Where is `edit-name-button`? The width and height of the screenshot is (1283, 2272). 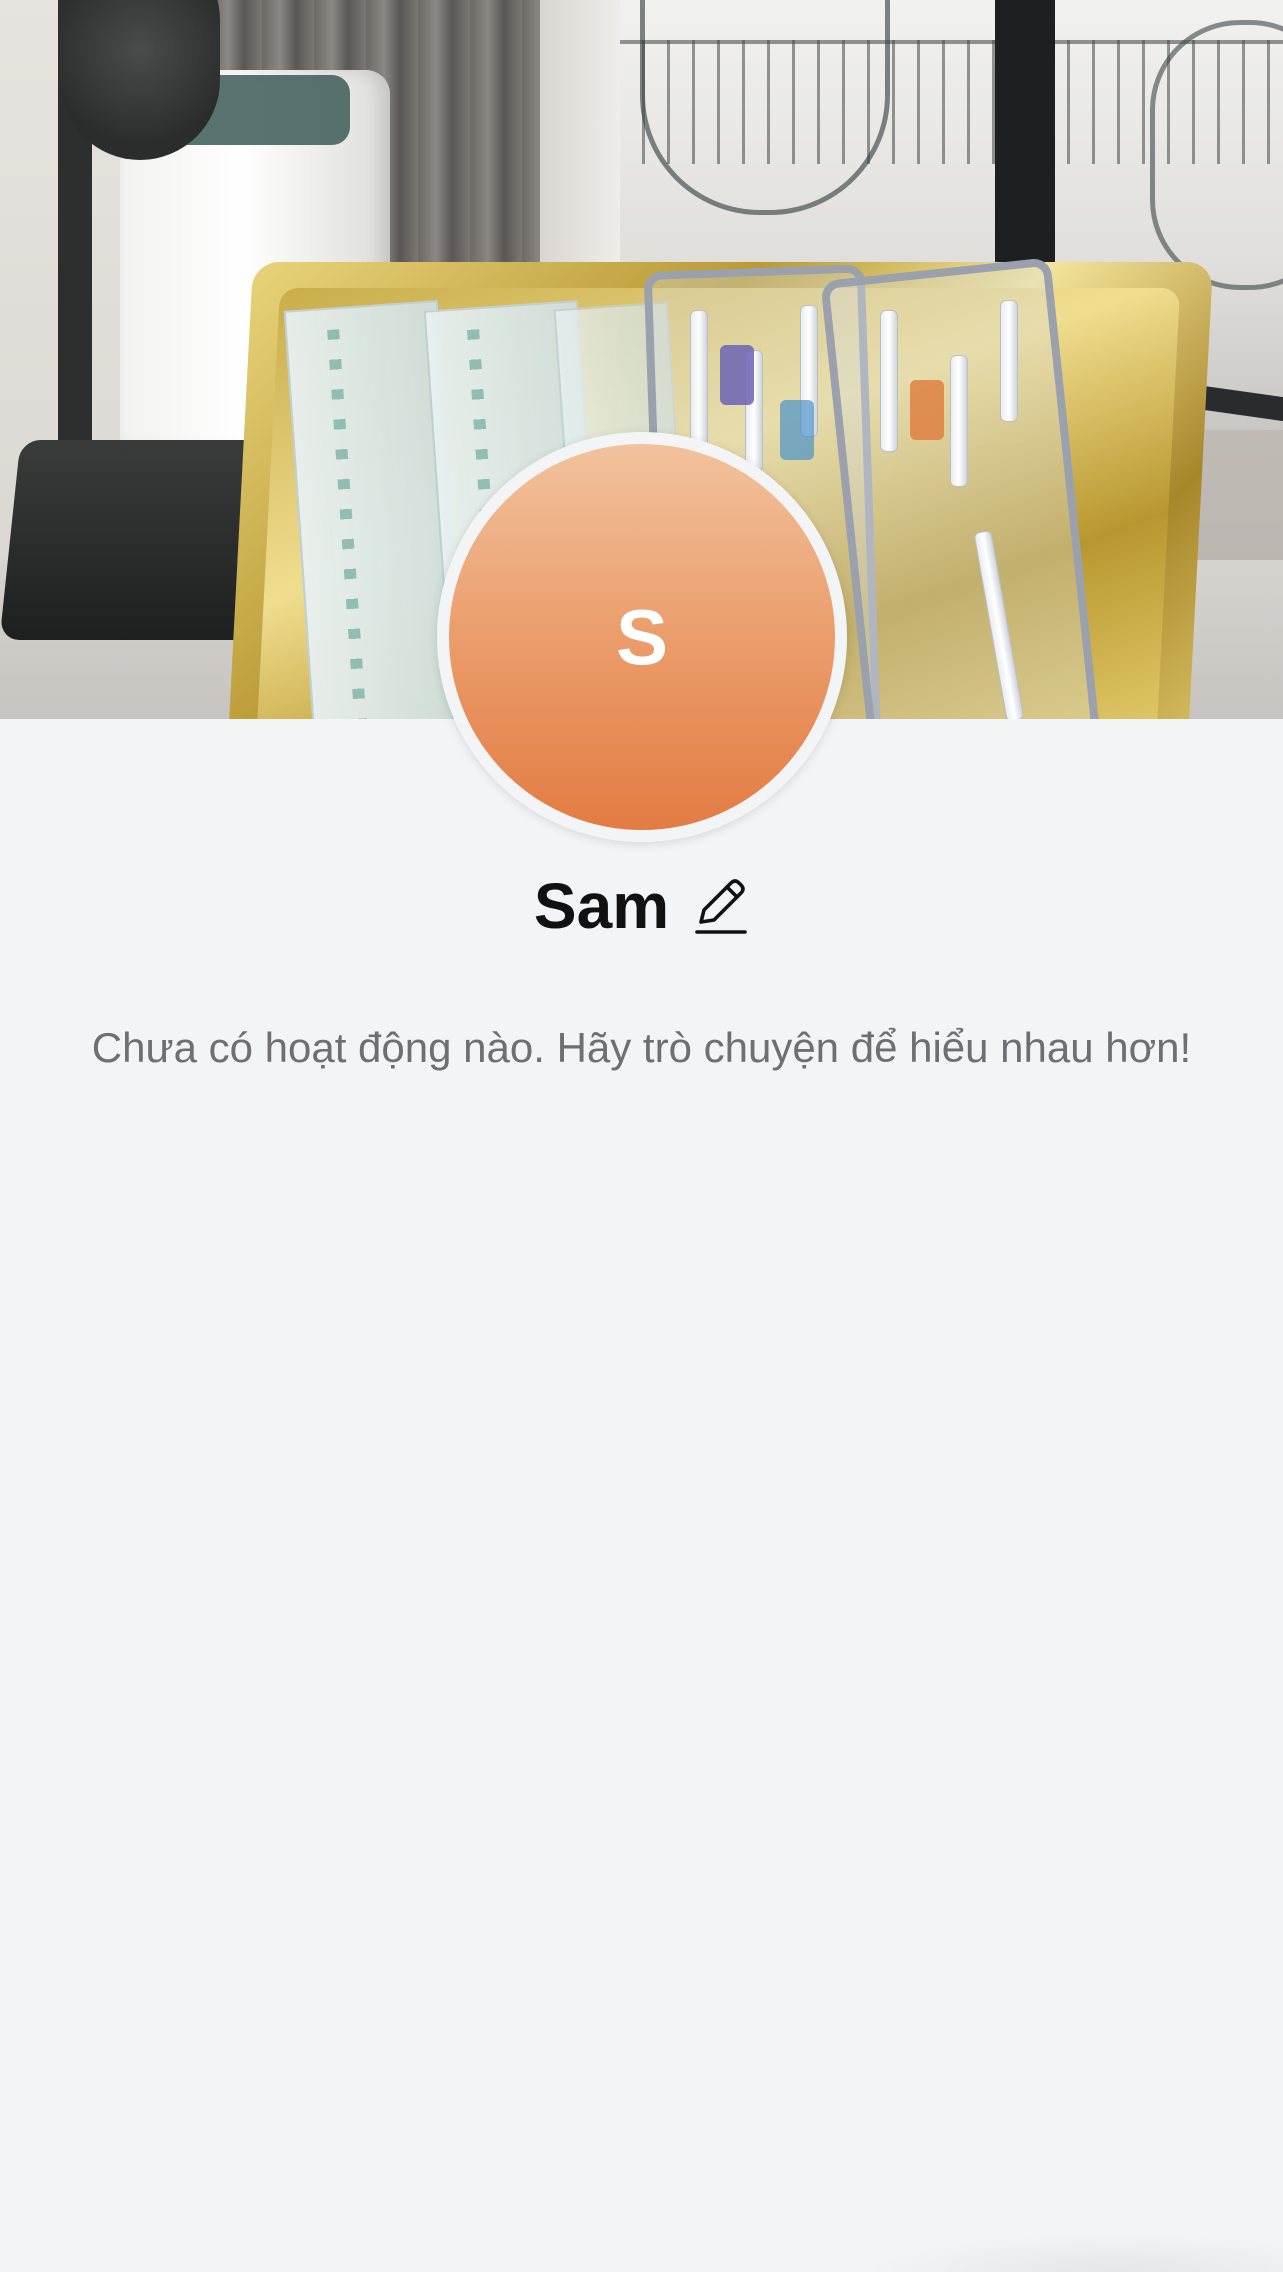 edit-name-button is located at coordinates (721, 906).